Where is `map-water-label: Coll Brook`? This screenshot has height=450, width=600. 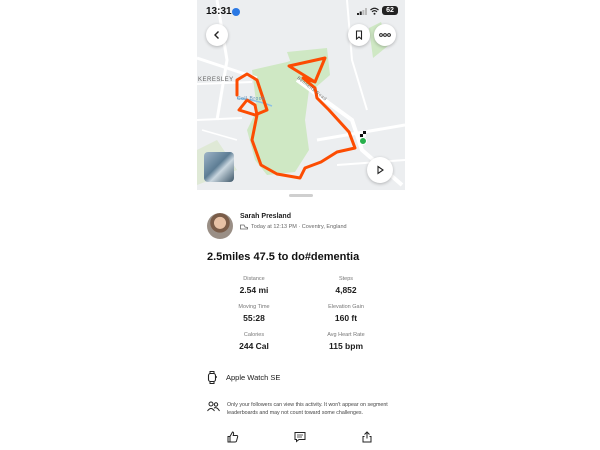 map-water-label: Coll Brook is located at coordinates (251, 99).